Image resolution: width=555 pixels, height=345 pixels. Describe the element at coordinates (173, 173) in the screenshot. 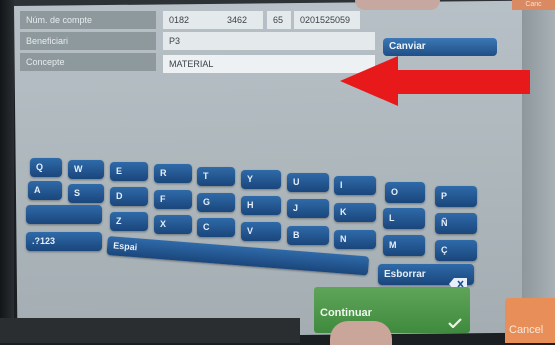

I see `key-r: R` at that location.